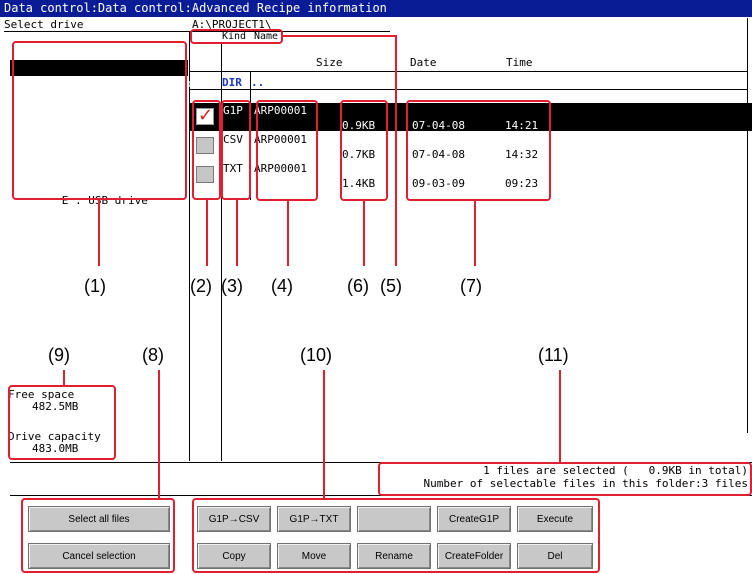 Image resolution: width=752 pixels, height=574 pixels. Describe the element at coordinates (201, 286) in the screenshot. I see `callout-2: (2)` at that location.